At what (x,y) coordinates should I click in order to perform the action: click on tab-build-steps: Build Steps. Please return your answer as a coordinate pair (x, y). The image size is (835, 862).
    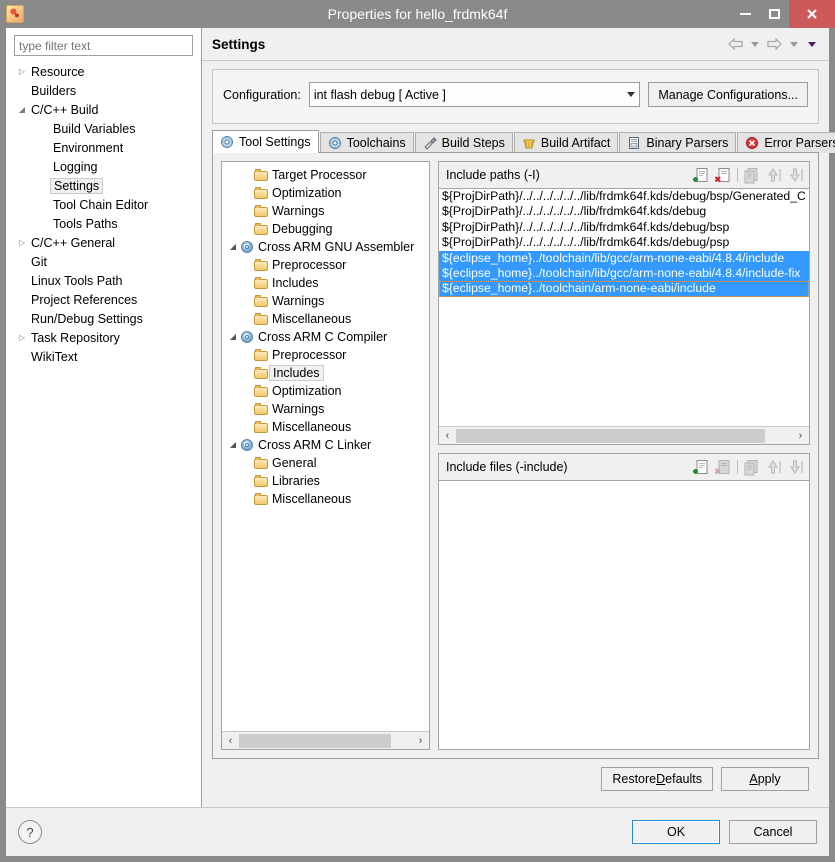
    Looking at the image, I should click on (463, 142).